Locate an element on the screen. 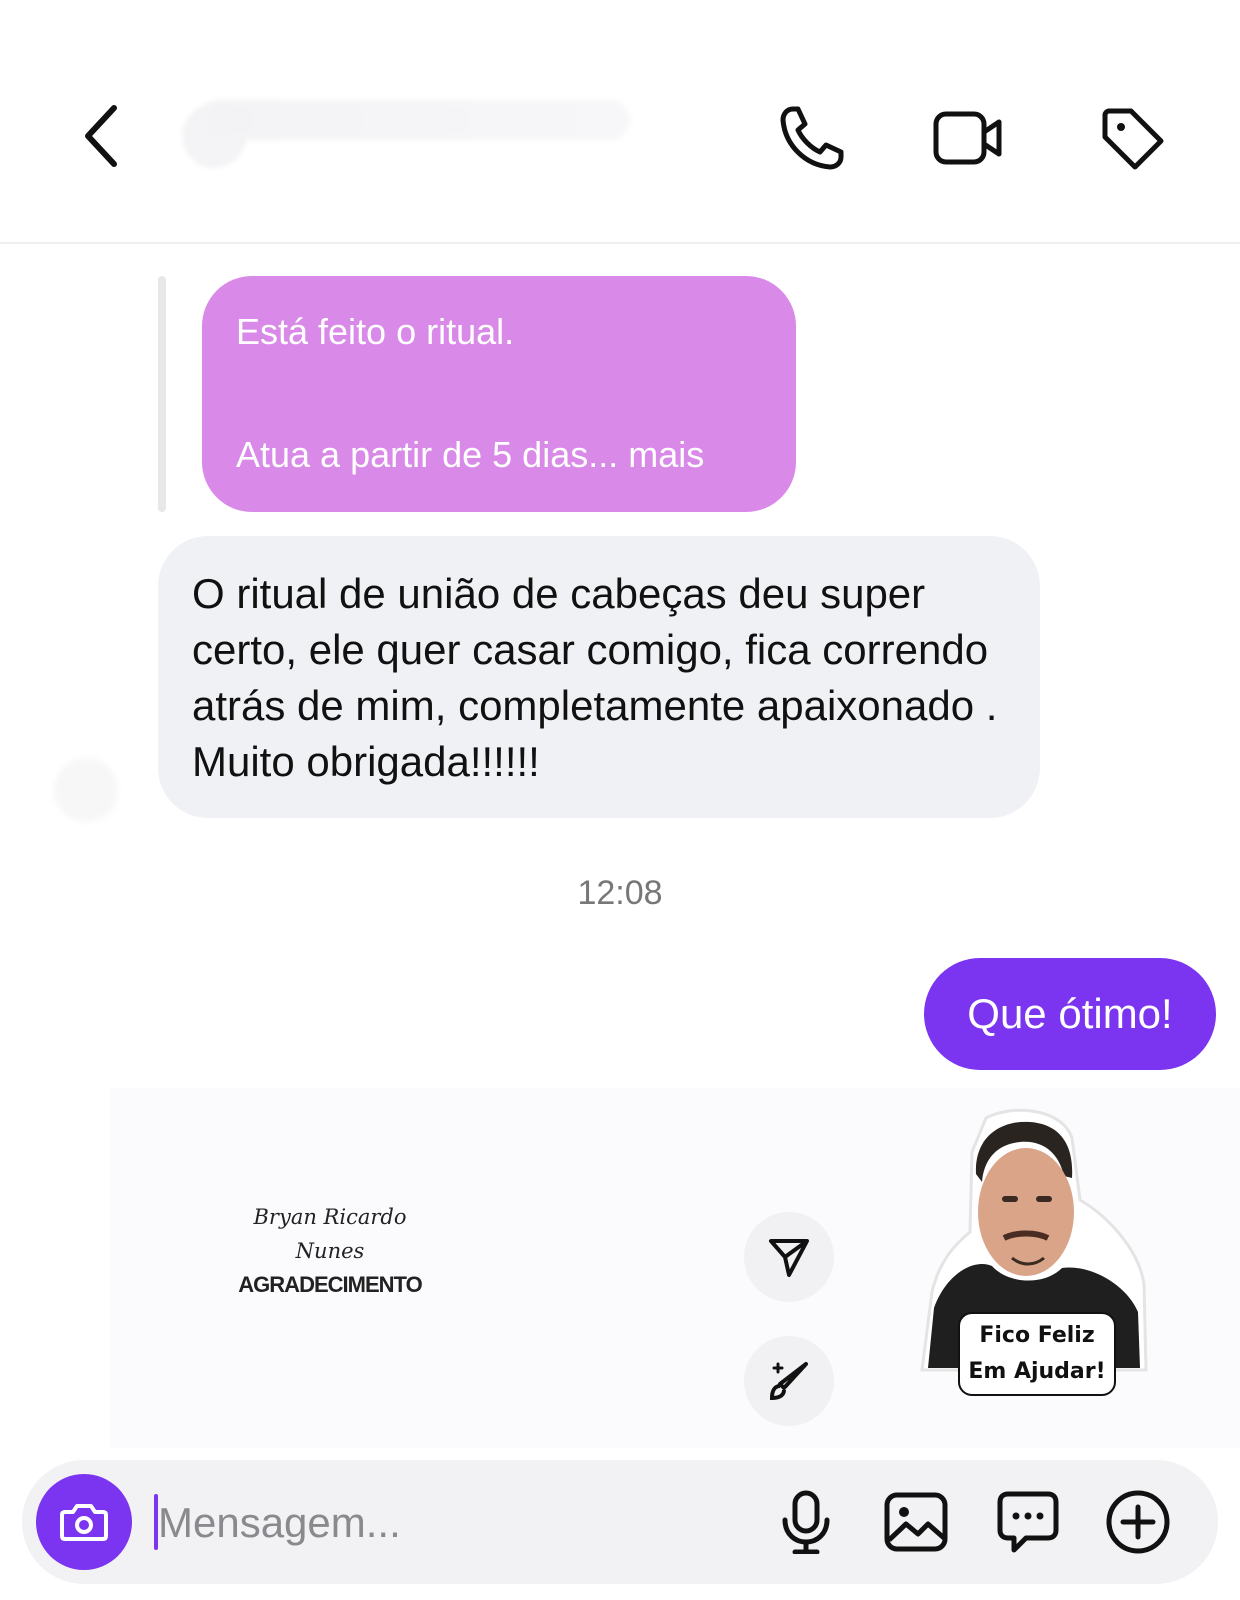 The image size is (1240, 1600). reply-preview-line1: Está feito o ritual. is located at coordinates (375, 331).